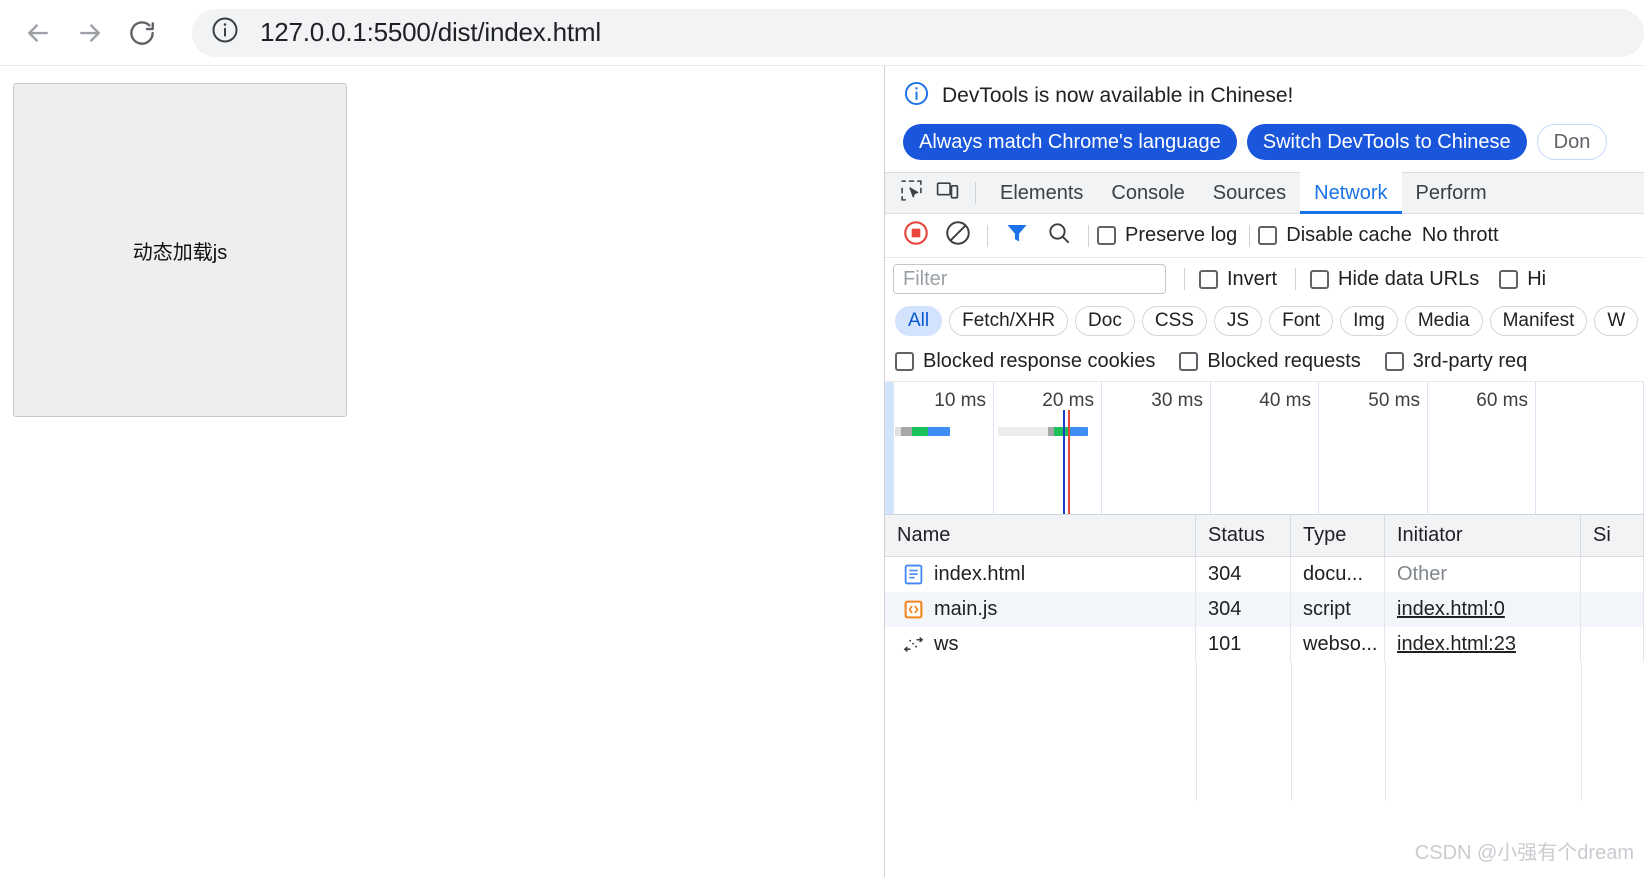 The image size is (1644, 877). I want to click on third-party-requests-label: 3rd-party req, so click(1470, 361).